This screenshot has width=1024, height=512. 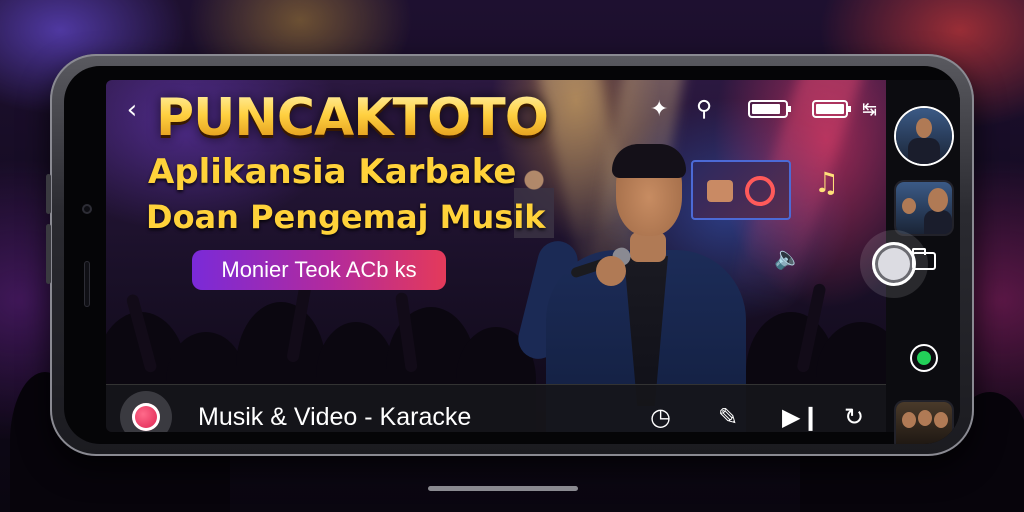 I want to click on skip-next-icon: ▶❙, so click(x=801, y=408).